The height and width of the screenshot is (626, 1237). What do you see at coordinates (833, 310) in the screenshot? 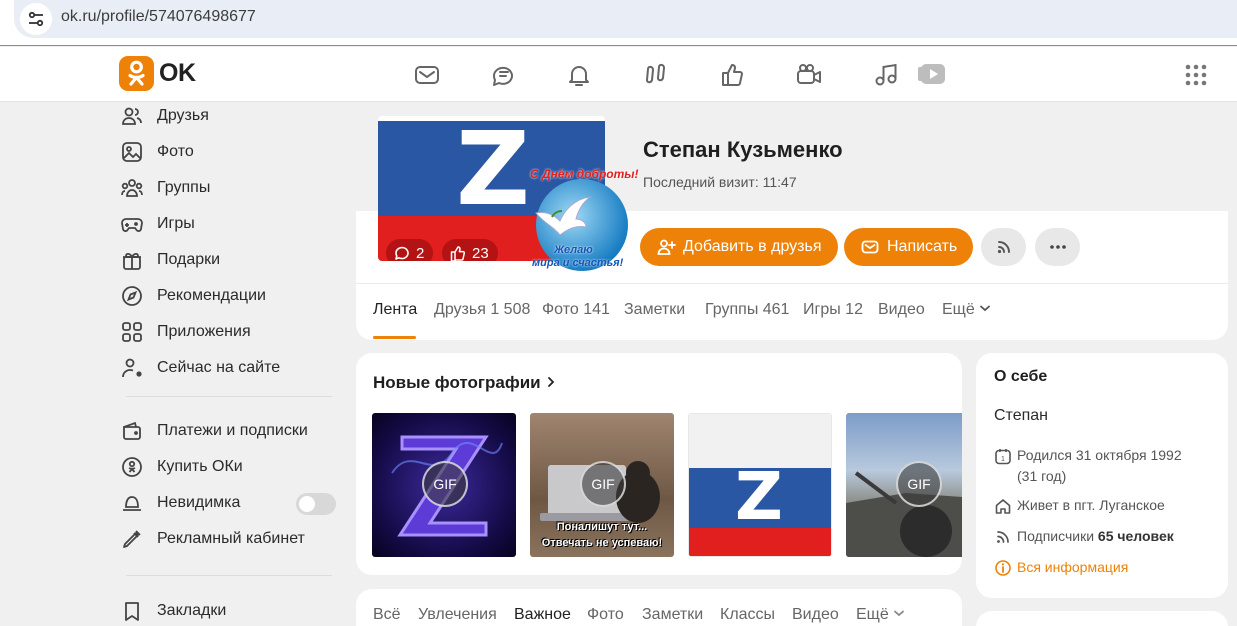
I see `tab-games: Игры 12` at bounding box center [833, 310].